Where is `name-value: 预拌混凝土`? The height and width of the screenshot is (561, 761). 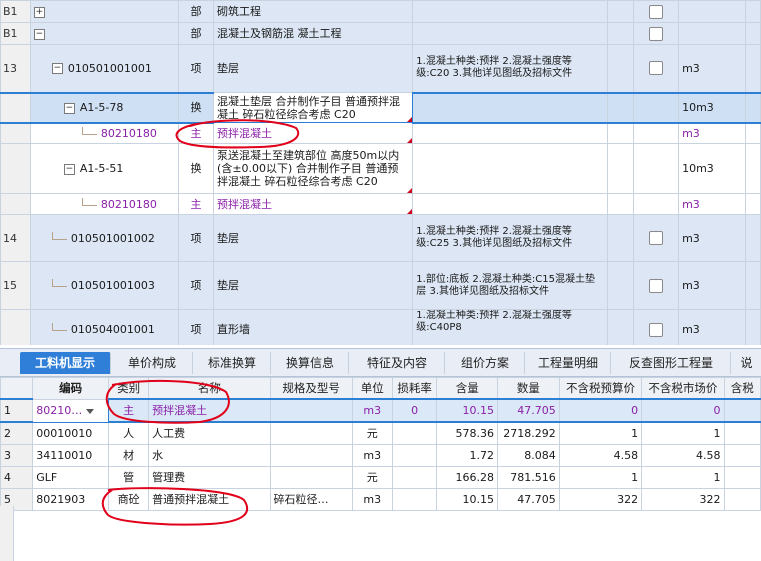 name-value: 预拌混凝土 is located at coordinates (209, 410).